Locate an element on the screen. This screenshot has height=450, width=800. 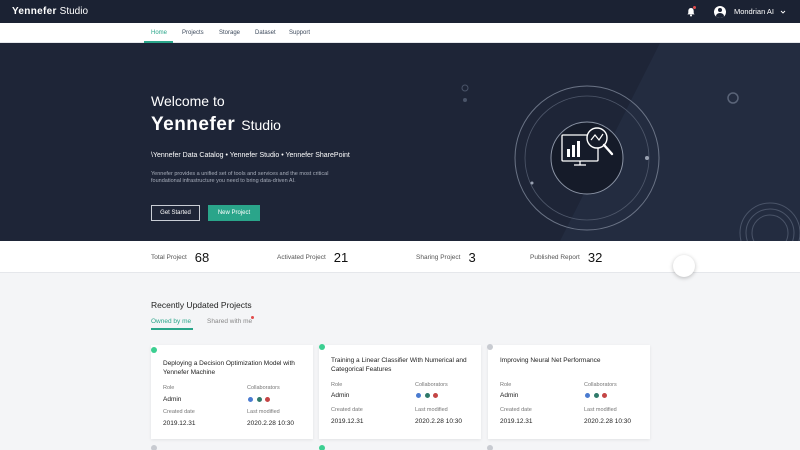
brand-logo: Yennefer is located at coordinates (34, 11).